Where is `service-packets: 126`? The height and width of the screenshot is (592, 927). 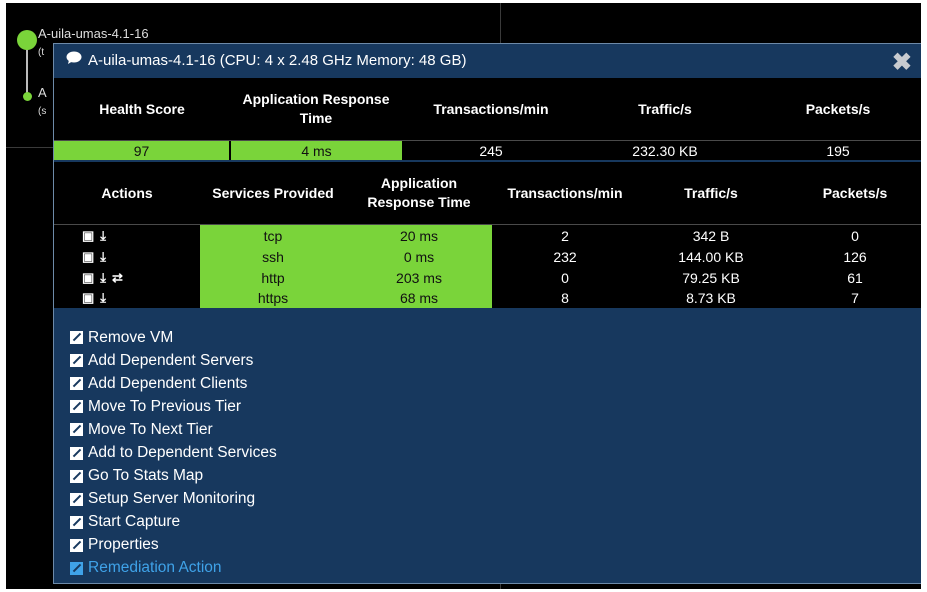
service-packets: 126 is located at coordinates (855, 256).